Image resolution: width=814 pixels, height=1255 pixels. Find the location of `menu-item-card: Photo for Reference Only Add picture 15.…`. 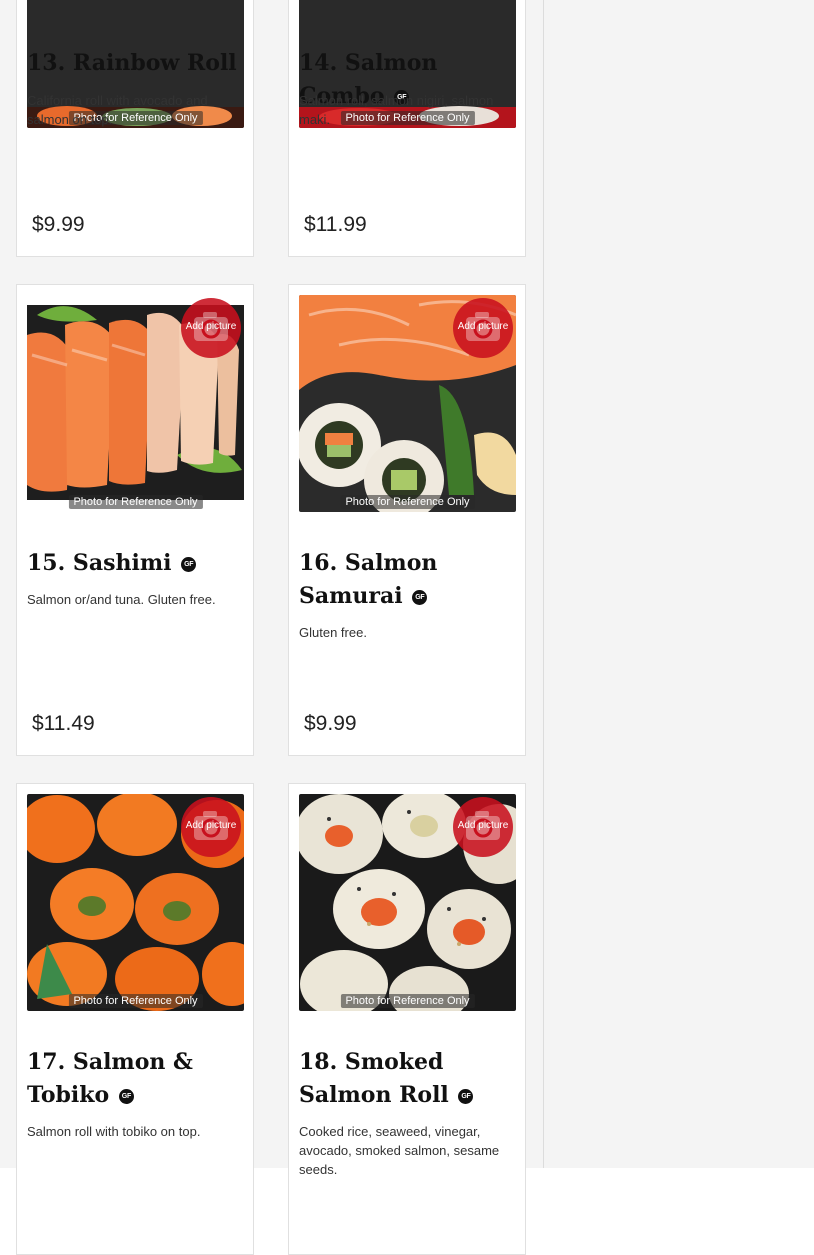

menu-item-card: Photo for Reference Only Add picture 15.… is located at coordinates (135, 520).